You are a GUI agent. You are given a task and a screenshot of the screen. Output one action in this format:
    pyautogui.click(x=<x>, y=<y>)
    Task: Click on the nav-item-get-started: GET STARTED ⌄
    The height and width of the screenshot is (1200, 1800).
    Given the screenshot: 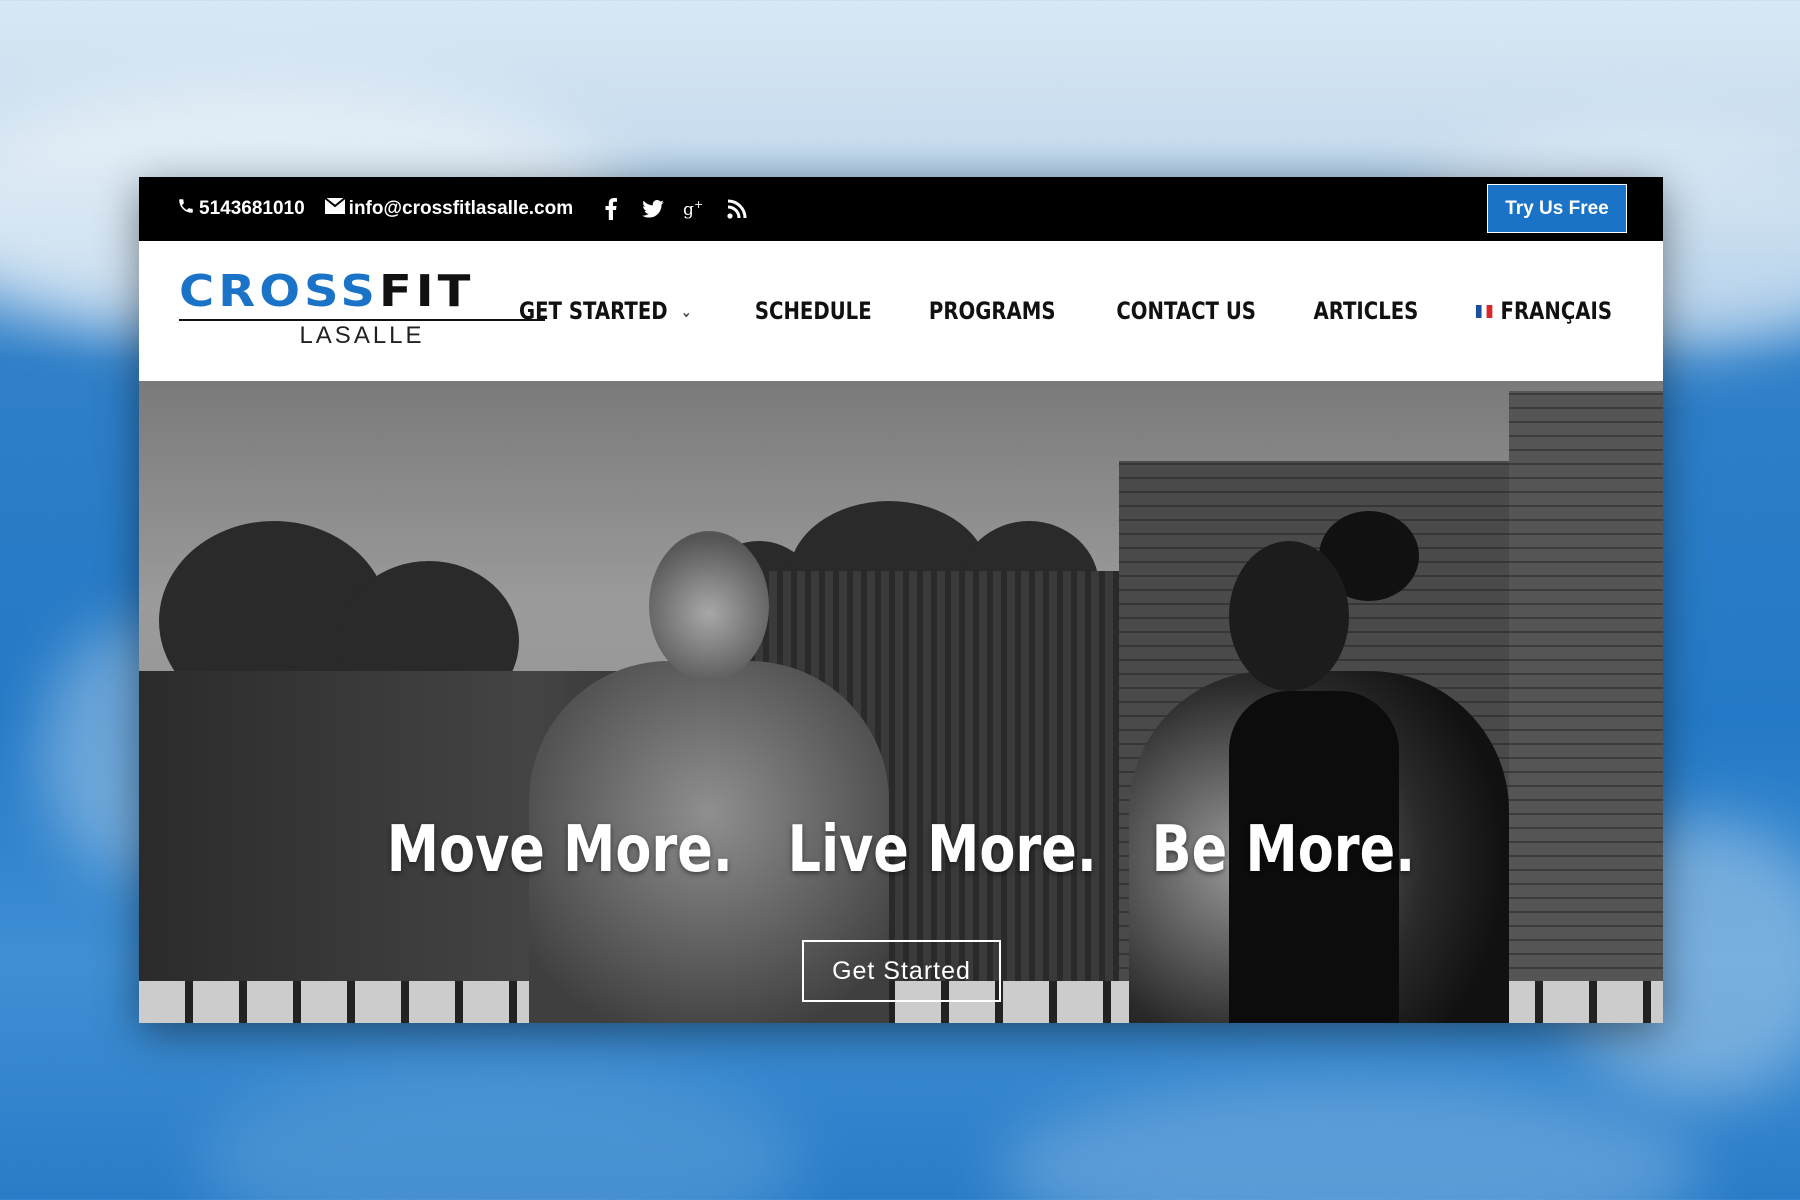 What is the action you would take?
    pyautogui.click(x=605, y=311)
    